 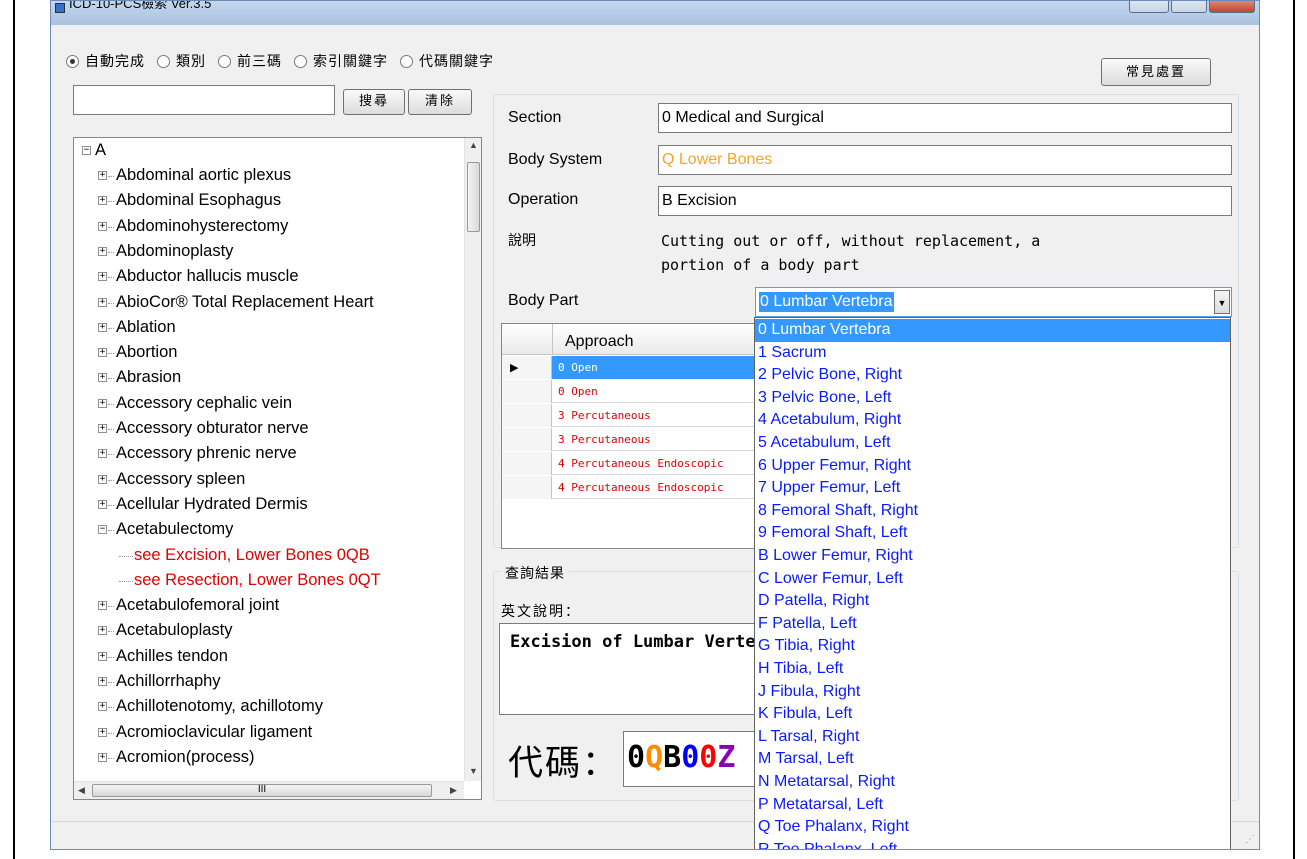 I want to click on code-character: Z, so click(x=726, y=757).